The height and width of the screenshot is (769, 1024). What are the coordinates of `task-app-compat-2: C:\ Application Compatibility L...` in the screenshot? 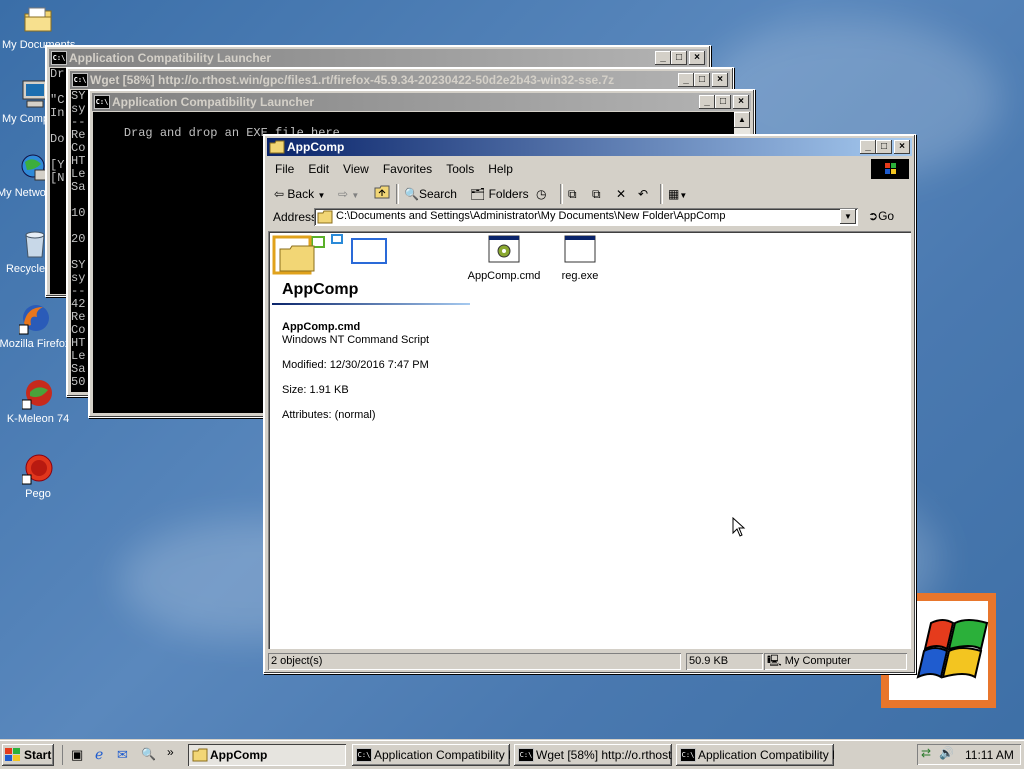 It's located at (755, 755).